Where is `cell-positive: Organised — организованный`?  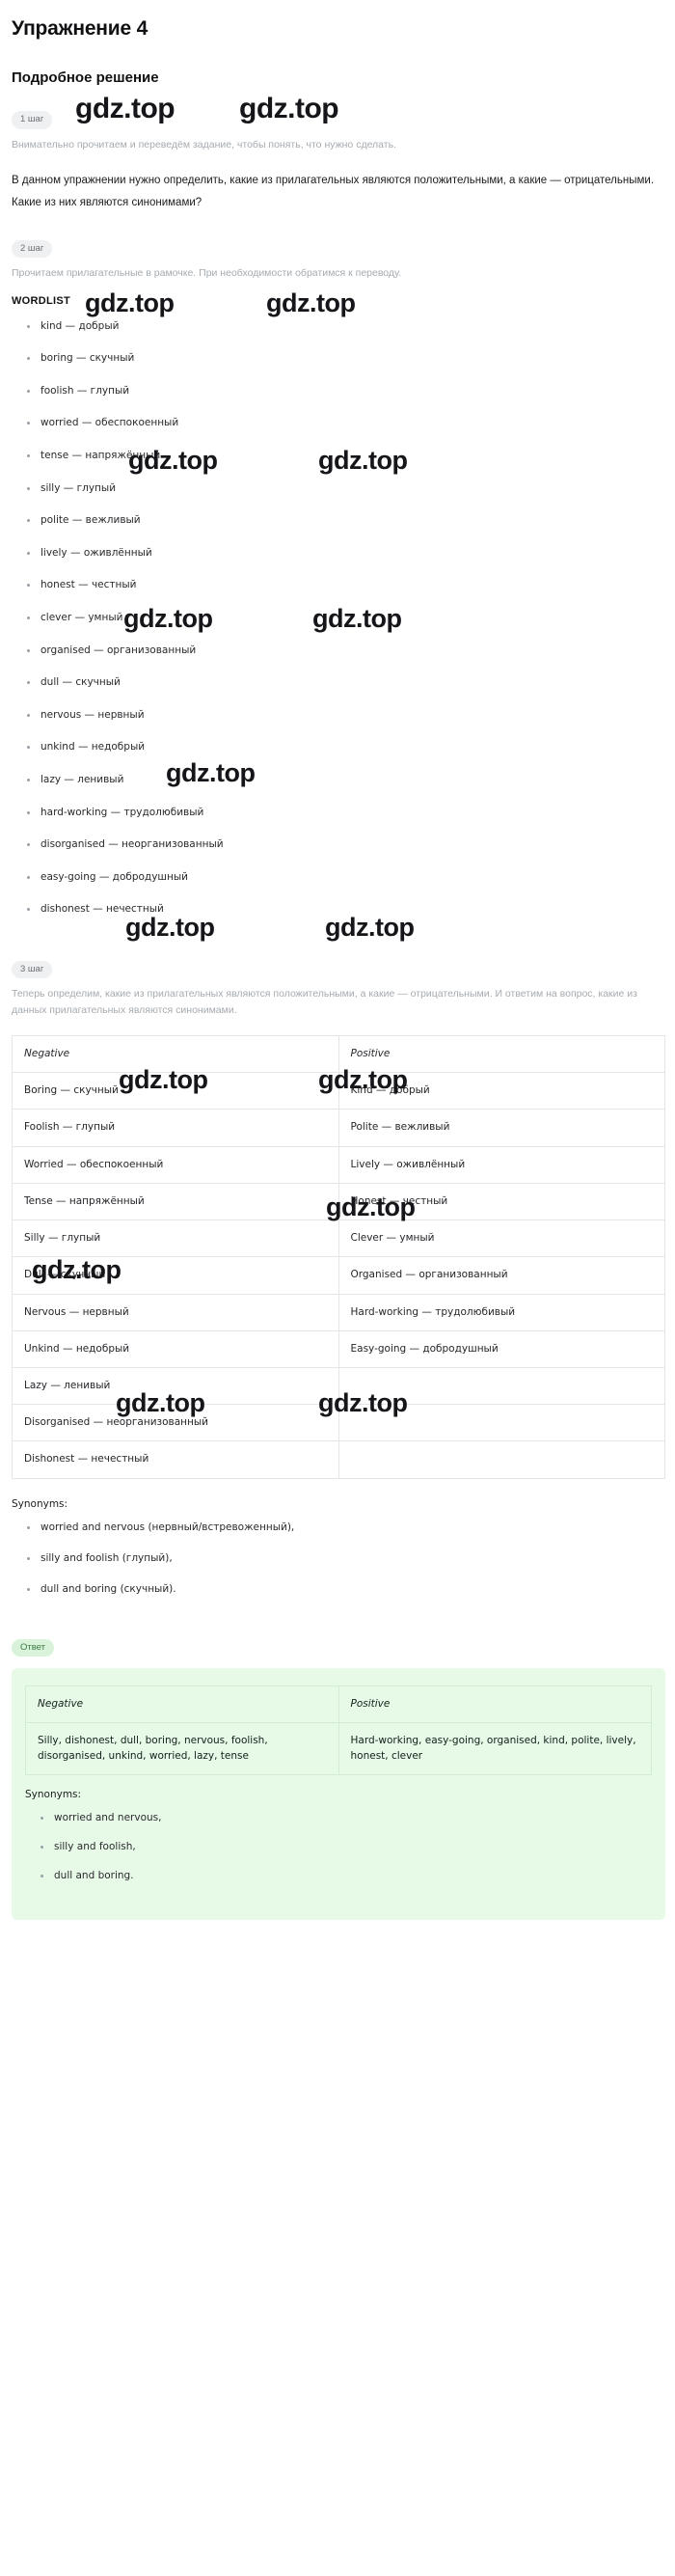 cell-positive: Organised — организованный is located at coordinates (501, 1276).